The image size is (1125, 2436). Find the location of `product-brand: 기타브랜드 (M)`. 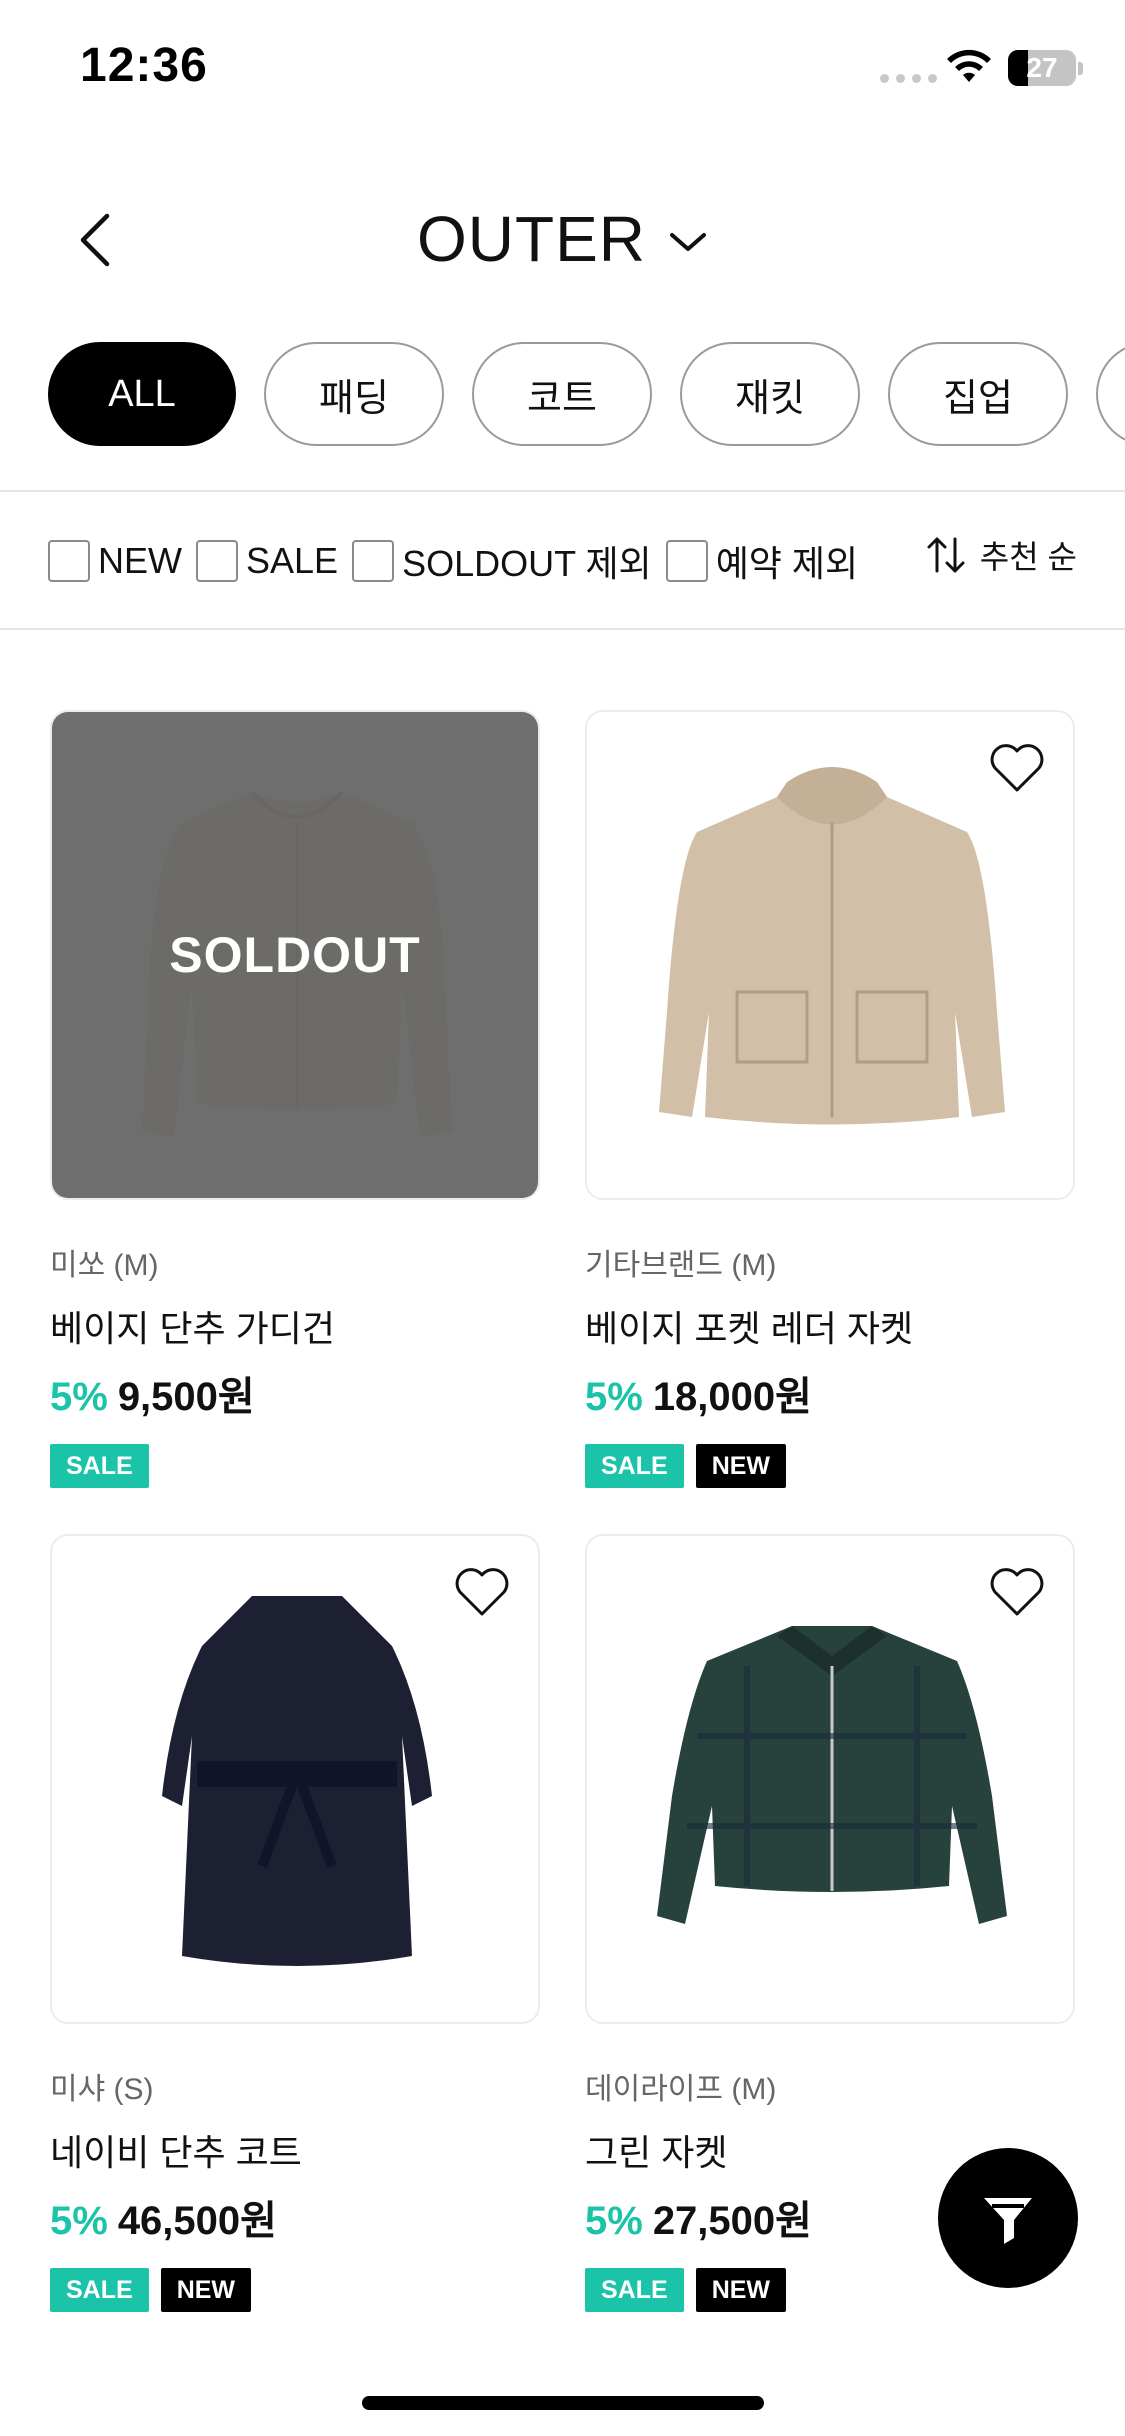

product-brand: 기타브랜드 (M) is located at coordinates (681, 1265).